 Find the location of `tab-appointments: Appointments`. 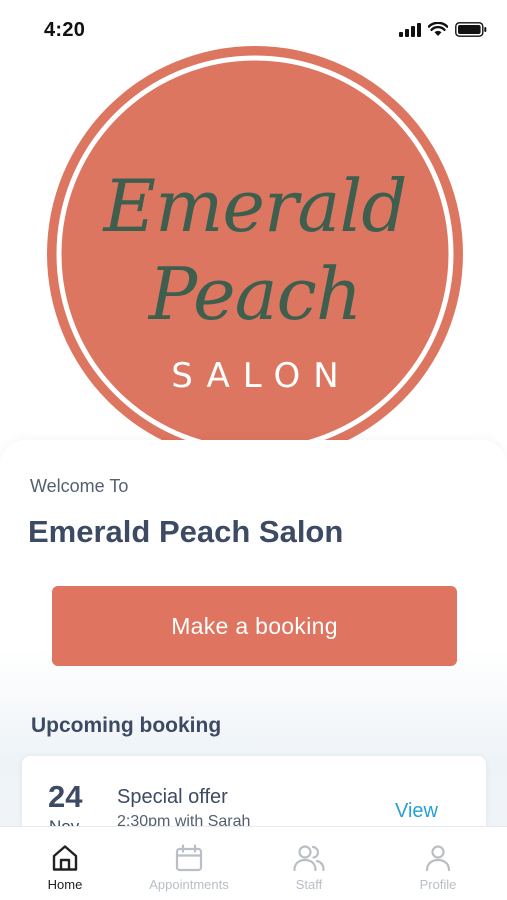

tab-appointments: Appointments is located at coordinates (189, 863).